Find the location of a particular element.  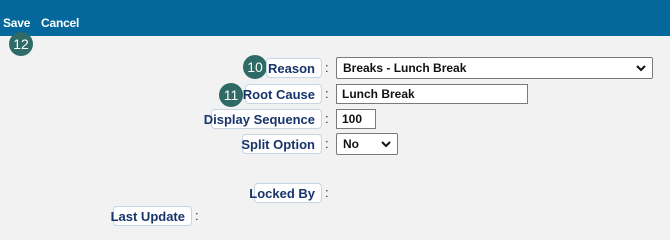

display-sequence-label: Display Sequence is located at coordinates (263, 119).